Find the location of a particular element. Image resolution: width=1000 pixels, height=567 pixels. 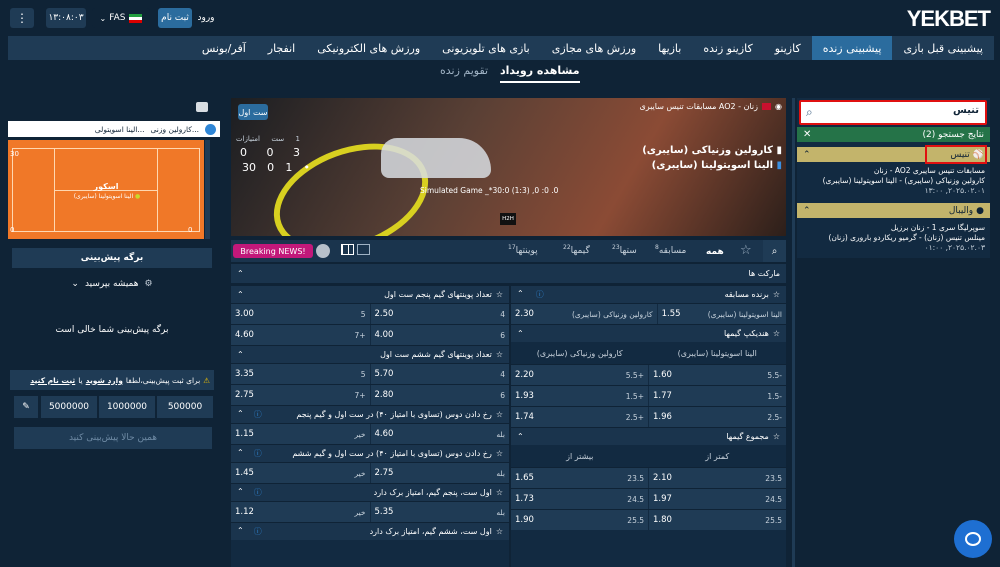

menu-button: ⋮ is located at coordinates (22, 18).